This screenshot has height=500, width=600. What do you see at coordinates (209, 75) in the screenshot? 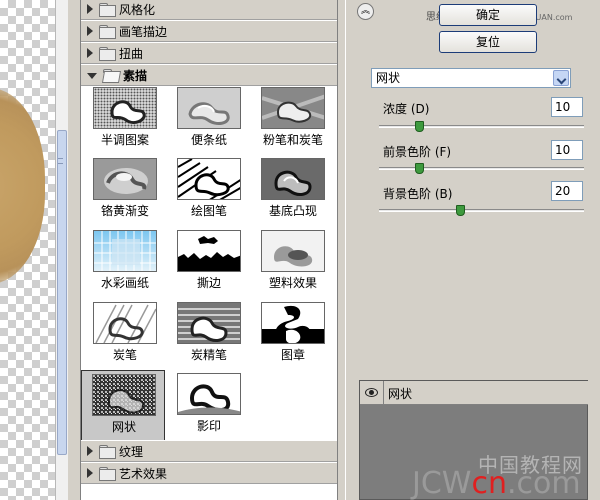
I see `category-sketch: 素描` at bounding box center [209, 75].